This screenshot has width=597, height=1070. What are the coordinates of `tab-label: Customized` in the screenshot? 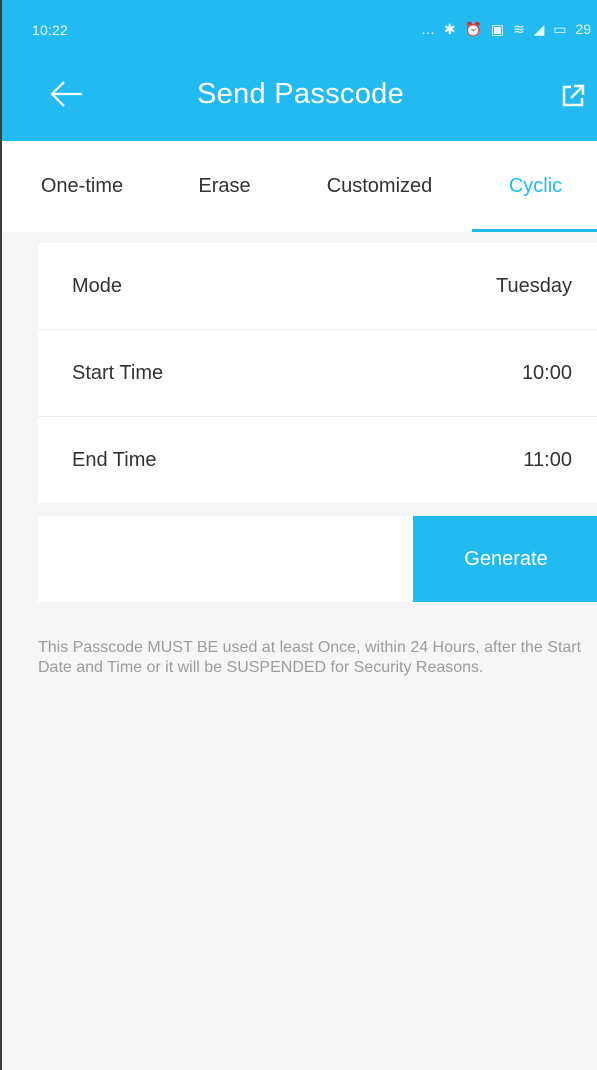 It's located at (379, 186).